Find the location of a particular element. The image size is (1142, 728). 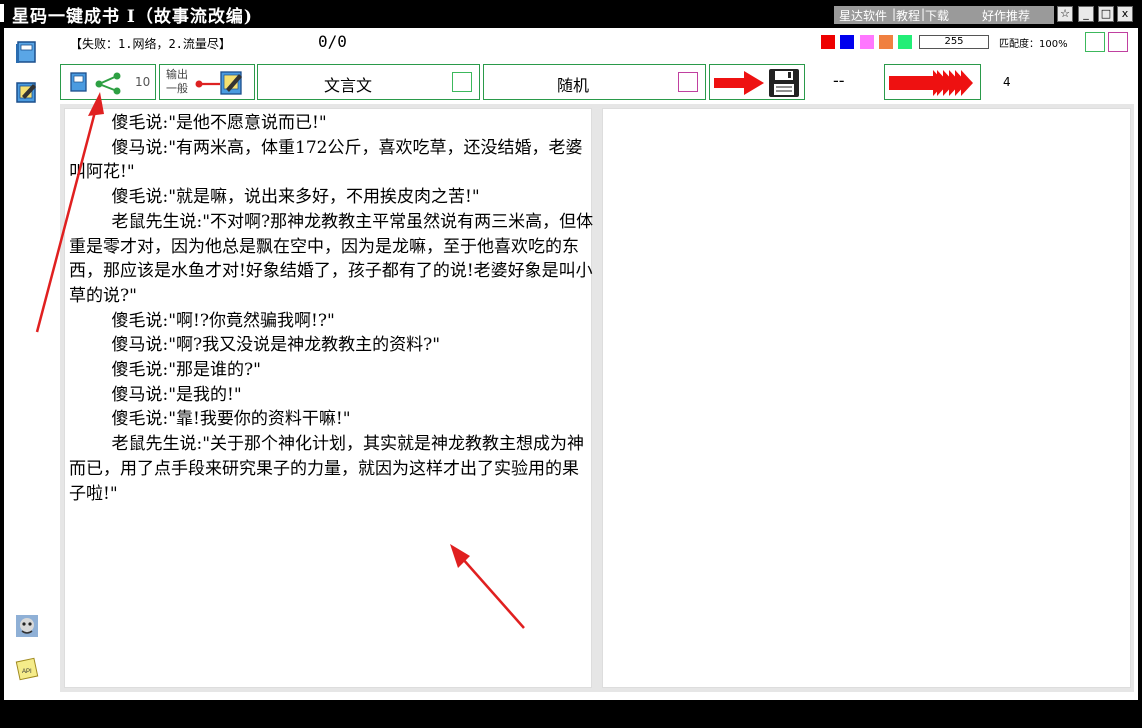

save-button is located at coordinates (757, 82).